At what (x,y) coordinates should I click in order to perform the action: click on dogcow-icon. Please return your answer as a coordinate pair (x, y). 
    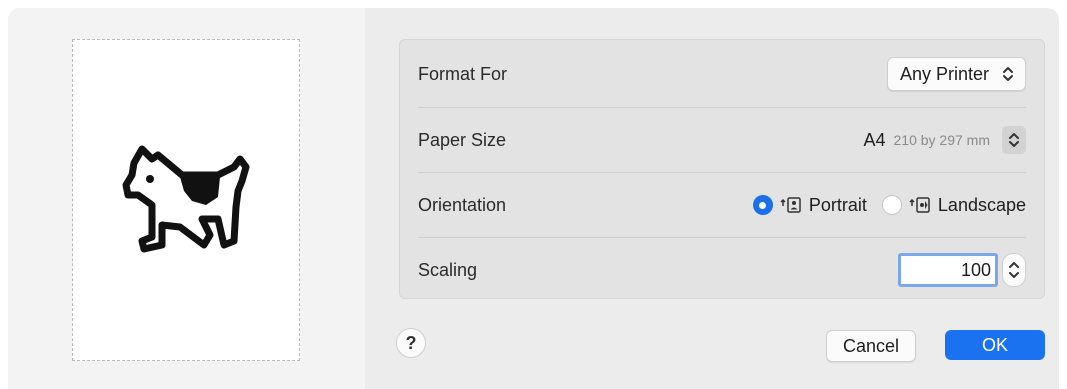
    Looking at the image, I should click on (186, 199).